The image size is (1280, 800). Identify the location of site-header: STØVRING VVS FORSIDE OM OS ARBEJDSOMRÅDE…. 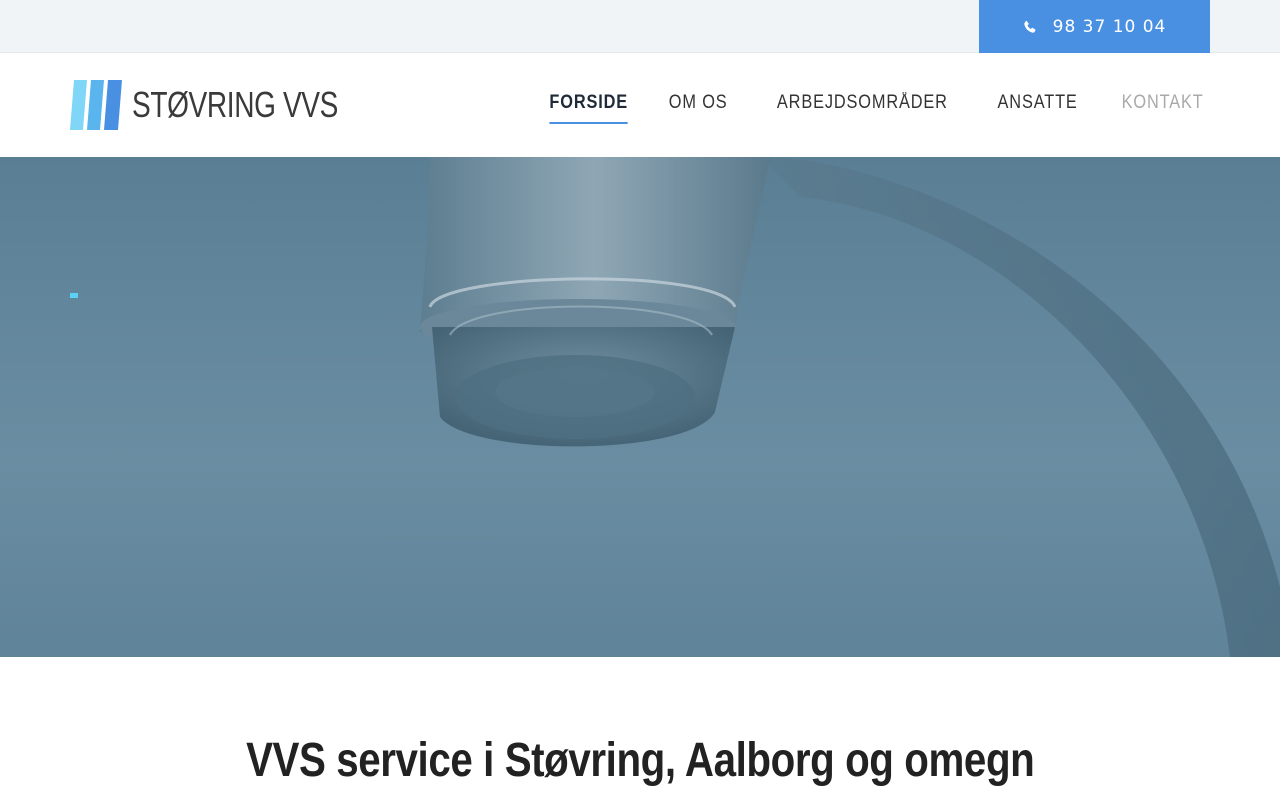
(640, 105).